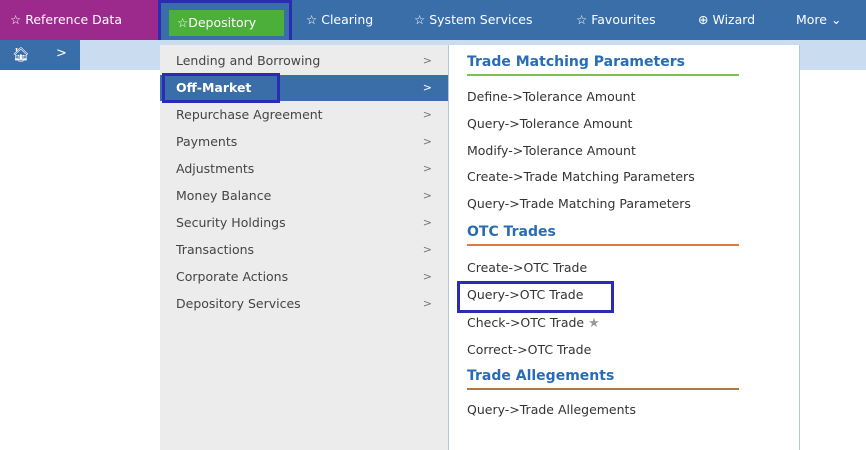 This screenshot has height=450, width=866. What do you see at coordinates (221, 88) in the screenshot?
I see `off-market-highlight` at bounding box center [221, 88].